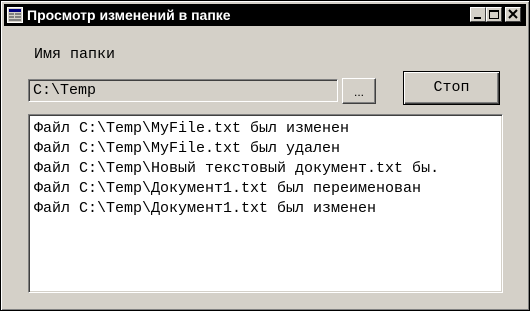  Describe the element at coordinates (268, 149) in the screenshot. I see `list-item: Файл C:\Temp\MyFile.txt был удален` at that location.